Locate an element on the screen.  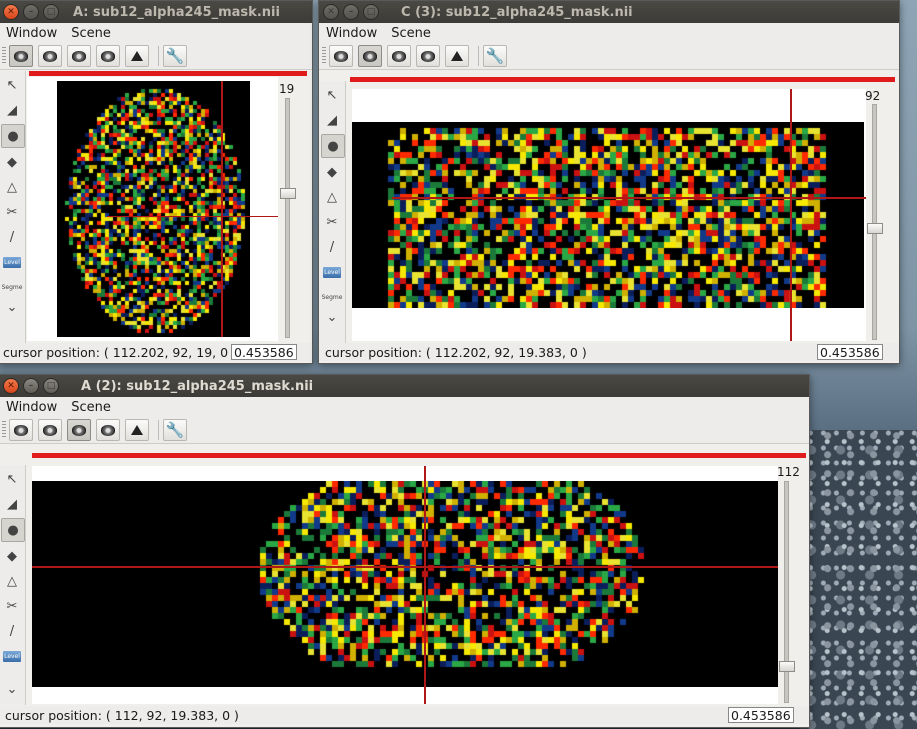
titlebar: ✕ – □ A: sub12_alpha245_mask.nii is located at coordinates (156, 12).